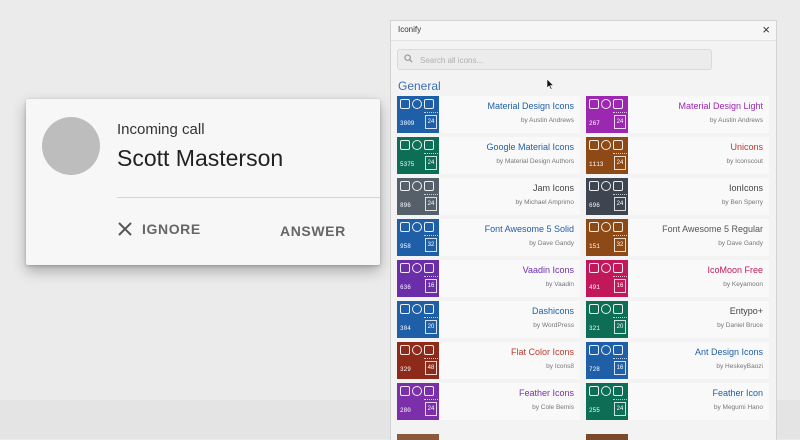  Describe the element at coordinates (607, 114) in the screenshot. I see `collection-preview-tile: 267 24` at that location.